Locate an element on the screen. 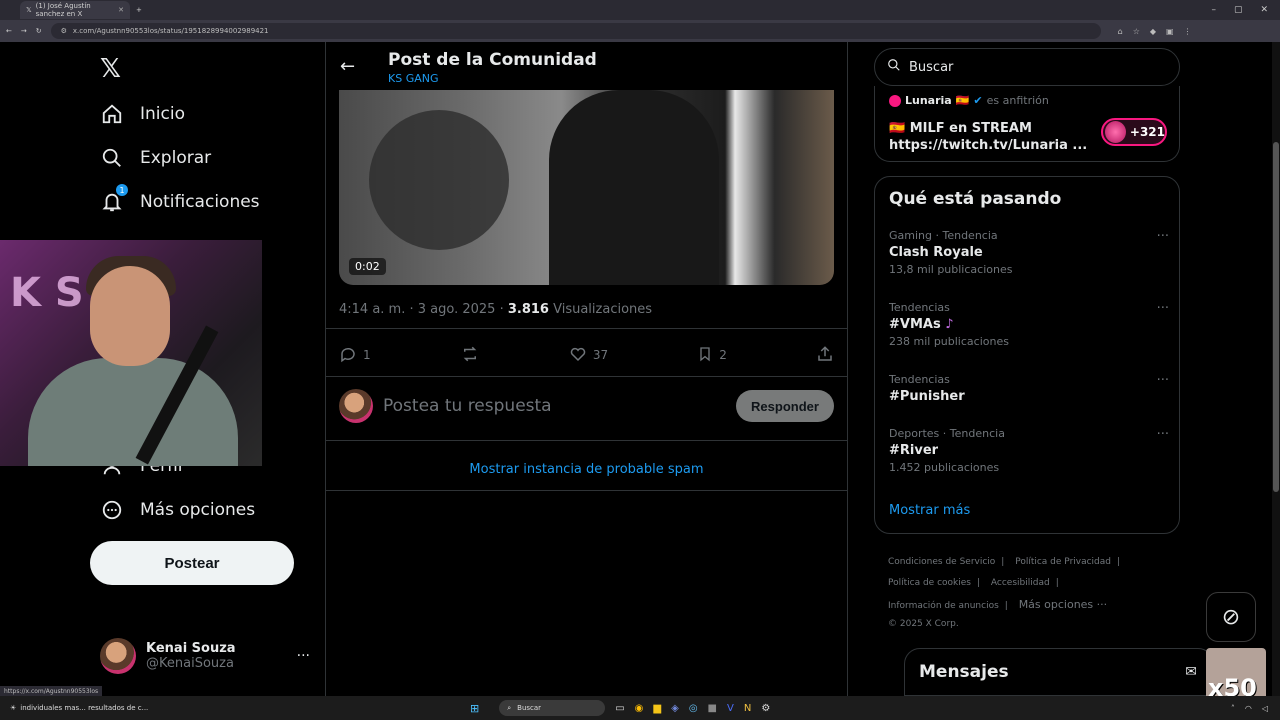 This screenshot has width=1280, height=720. network-icon: ◠ is located at coordinates (1248, 708).